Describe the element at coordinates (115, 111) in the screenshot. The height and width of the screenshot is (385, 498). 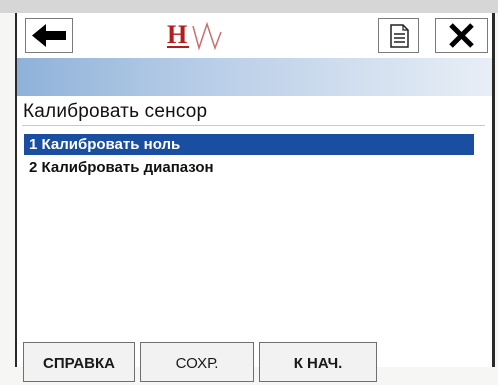
I see `page-title: Калибровать сенсор` at that location.